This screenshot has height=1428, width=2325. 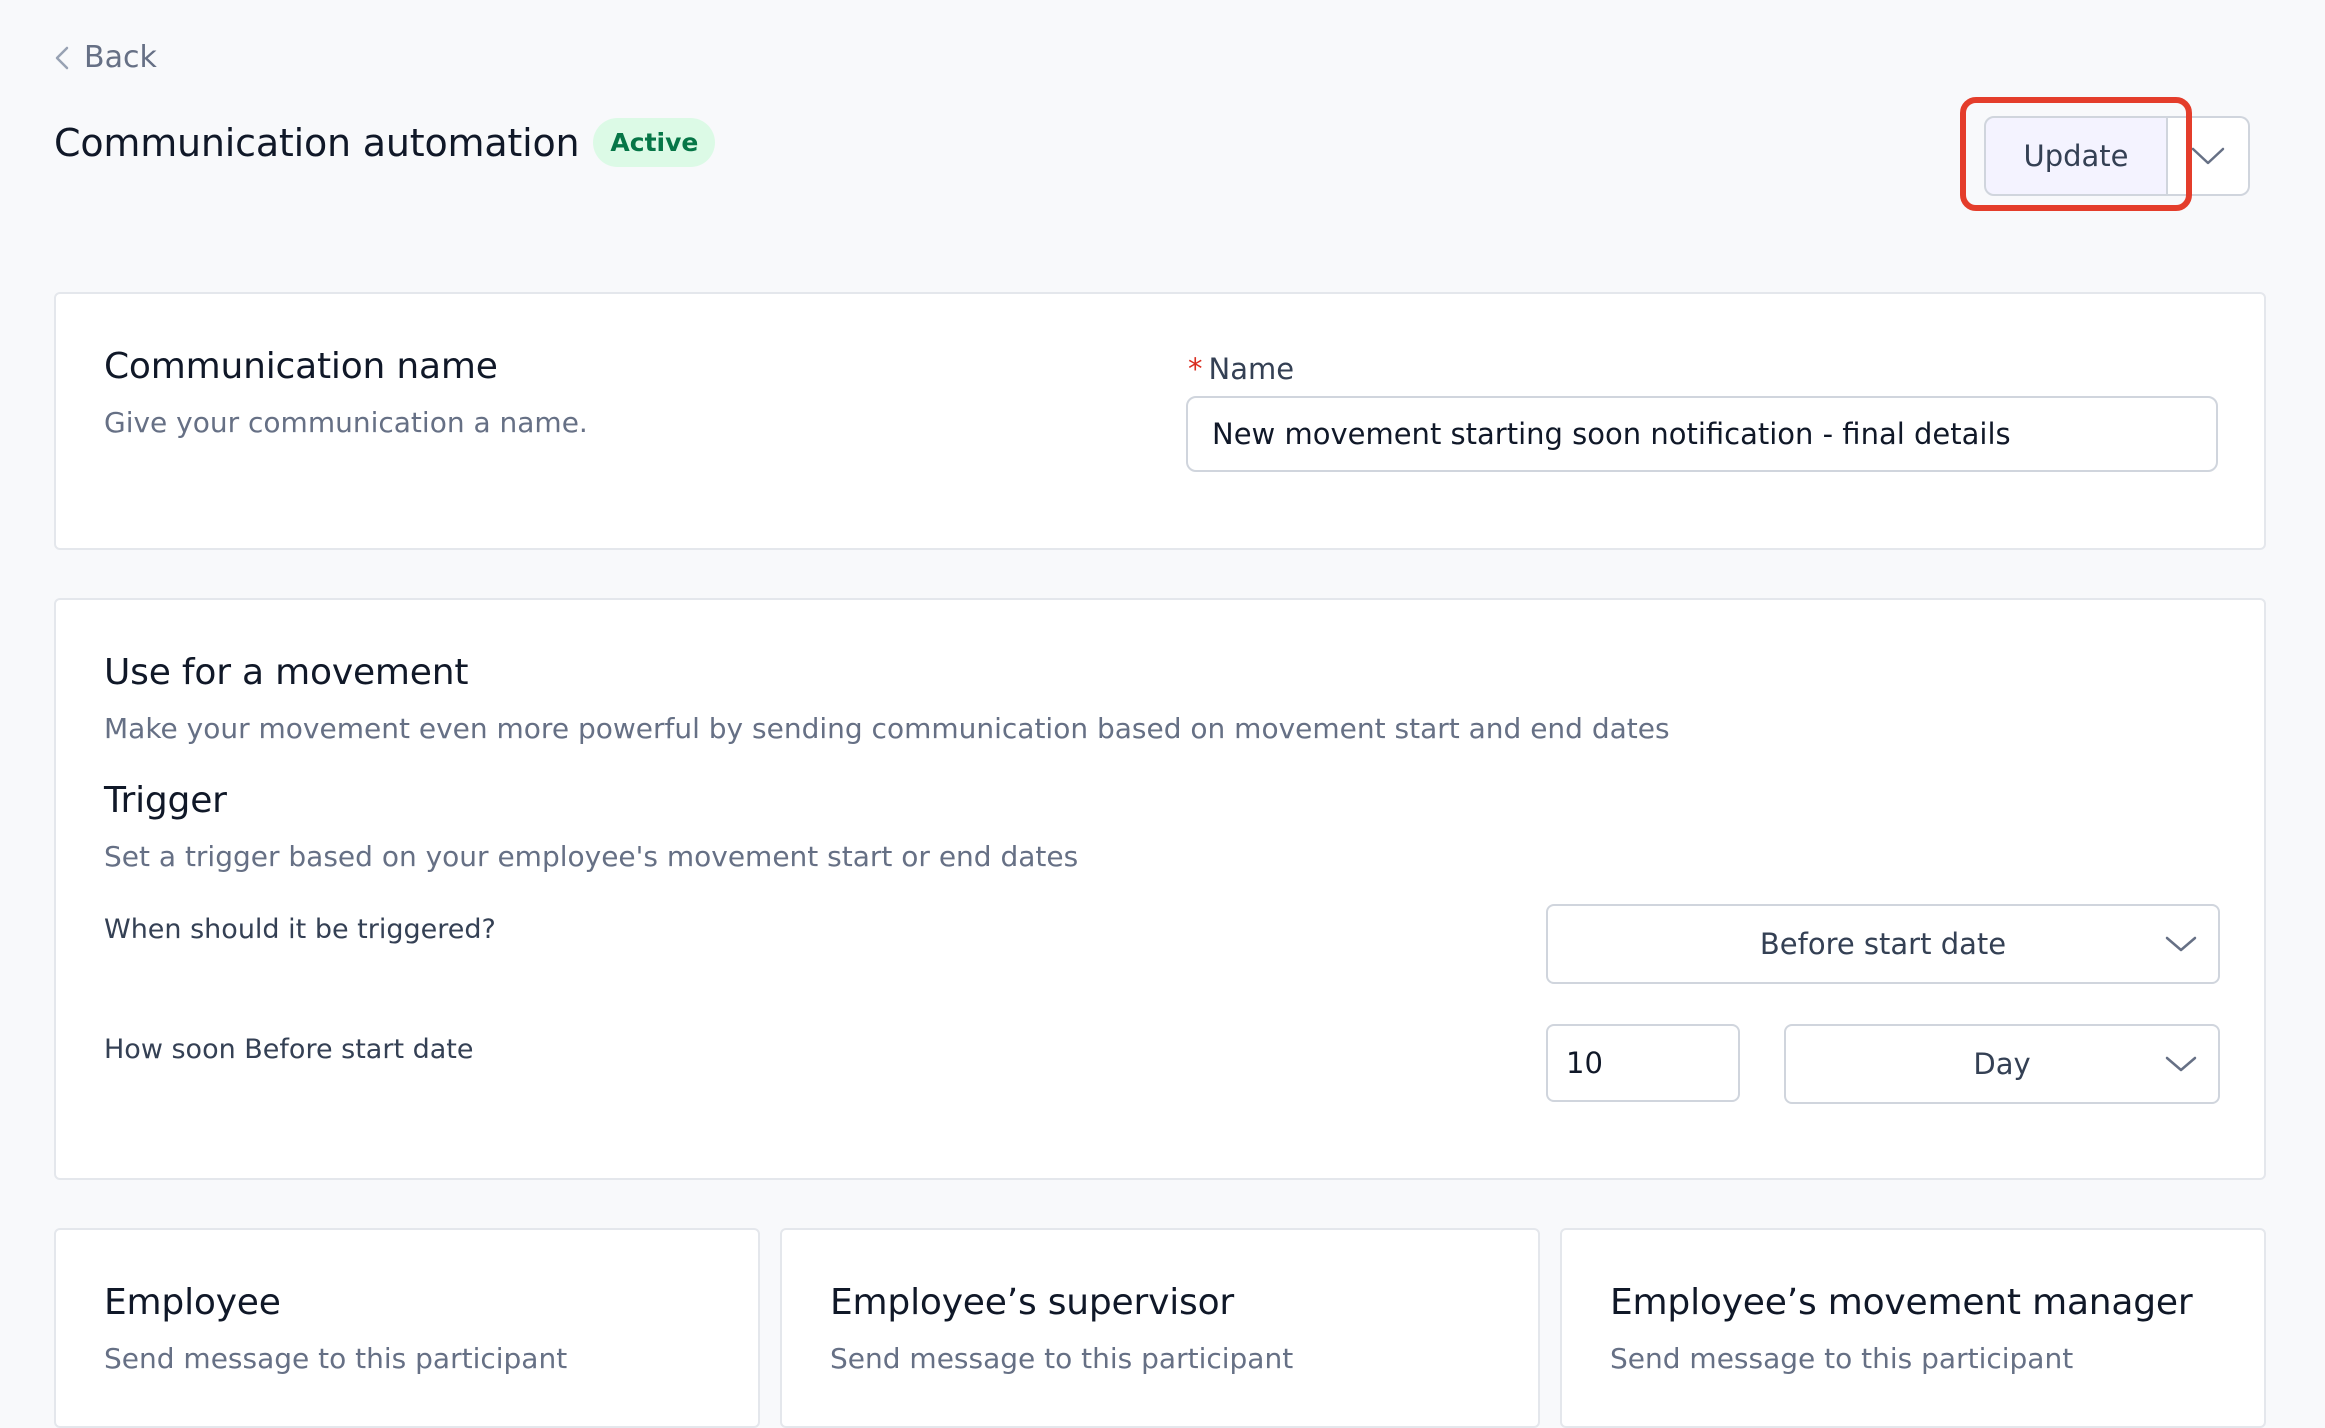 I want to click on participant-title: Employee, so click(x=192, y=1302).